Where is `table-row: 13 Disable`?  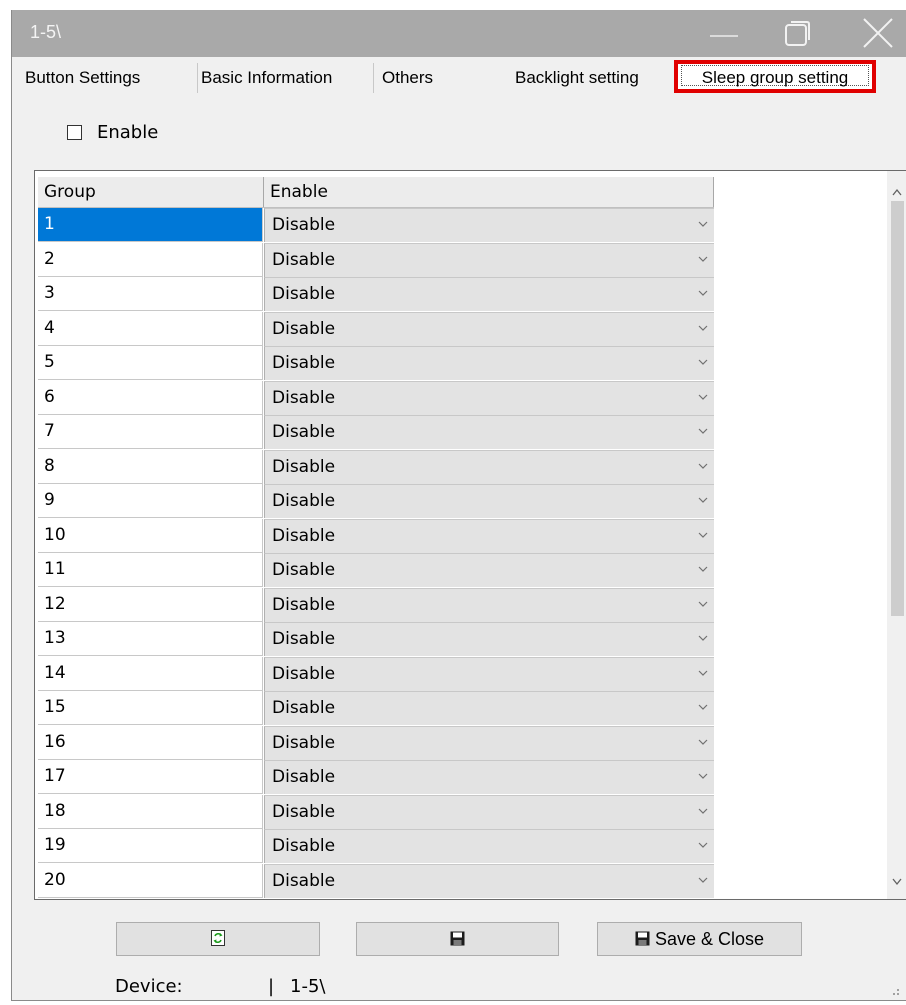 table-row: 13 Disable is located at coordinates (376, 639).